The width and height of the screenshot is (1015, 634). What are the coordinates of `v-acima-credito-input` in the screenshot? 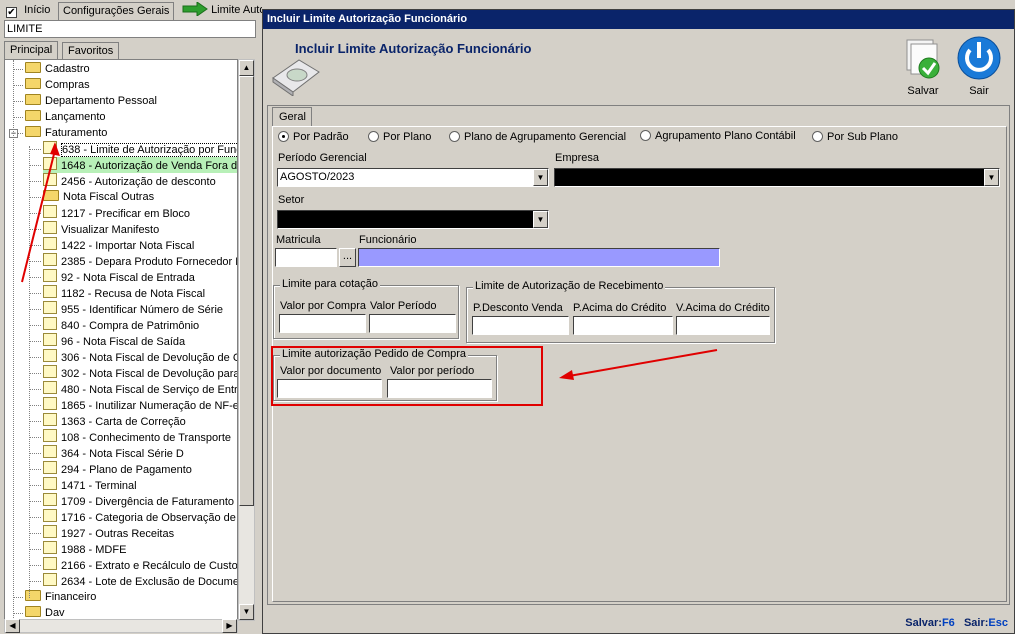 It's located at (723, 325).